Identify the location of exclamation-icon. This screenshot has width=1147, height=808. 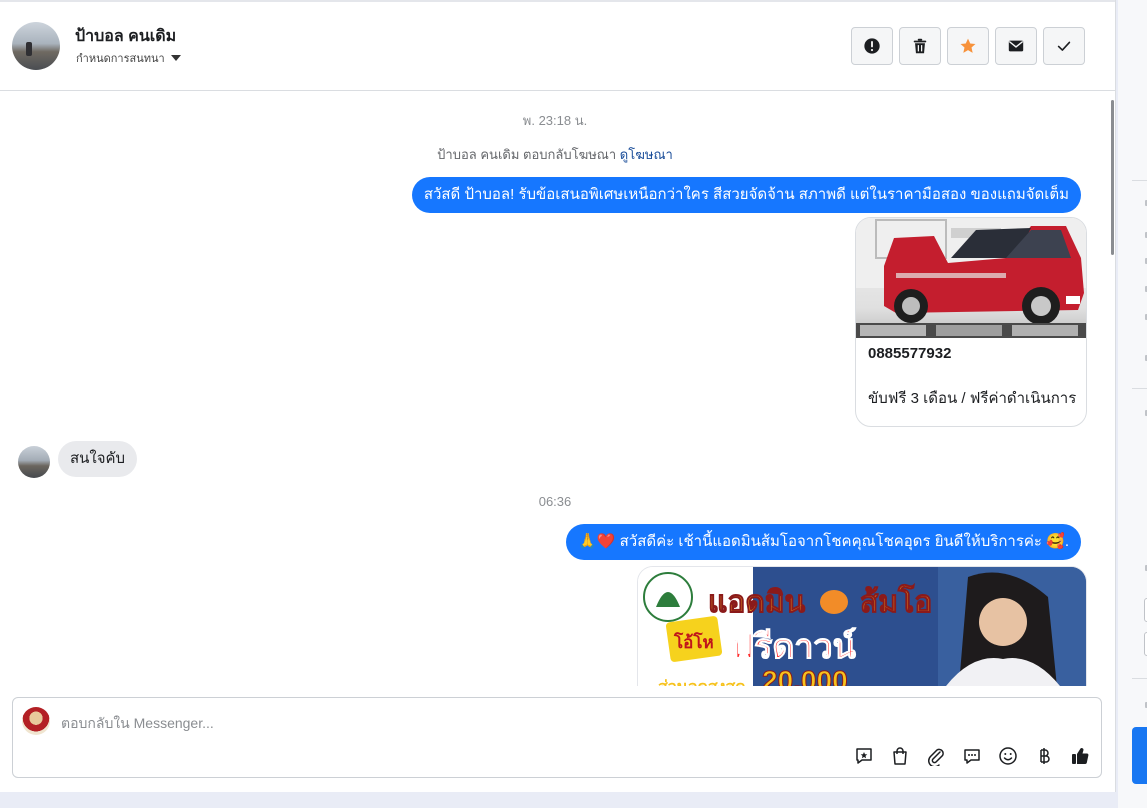
(872, 46).